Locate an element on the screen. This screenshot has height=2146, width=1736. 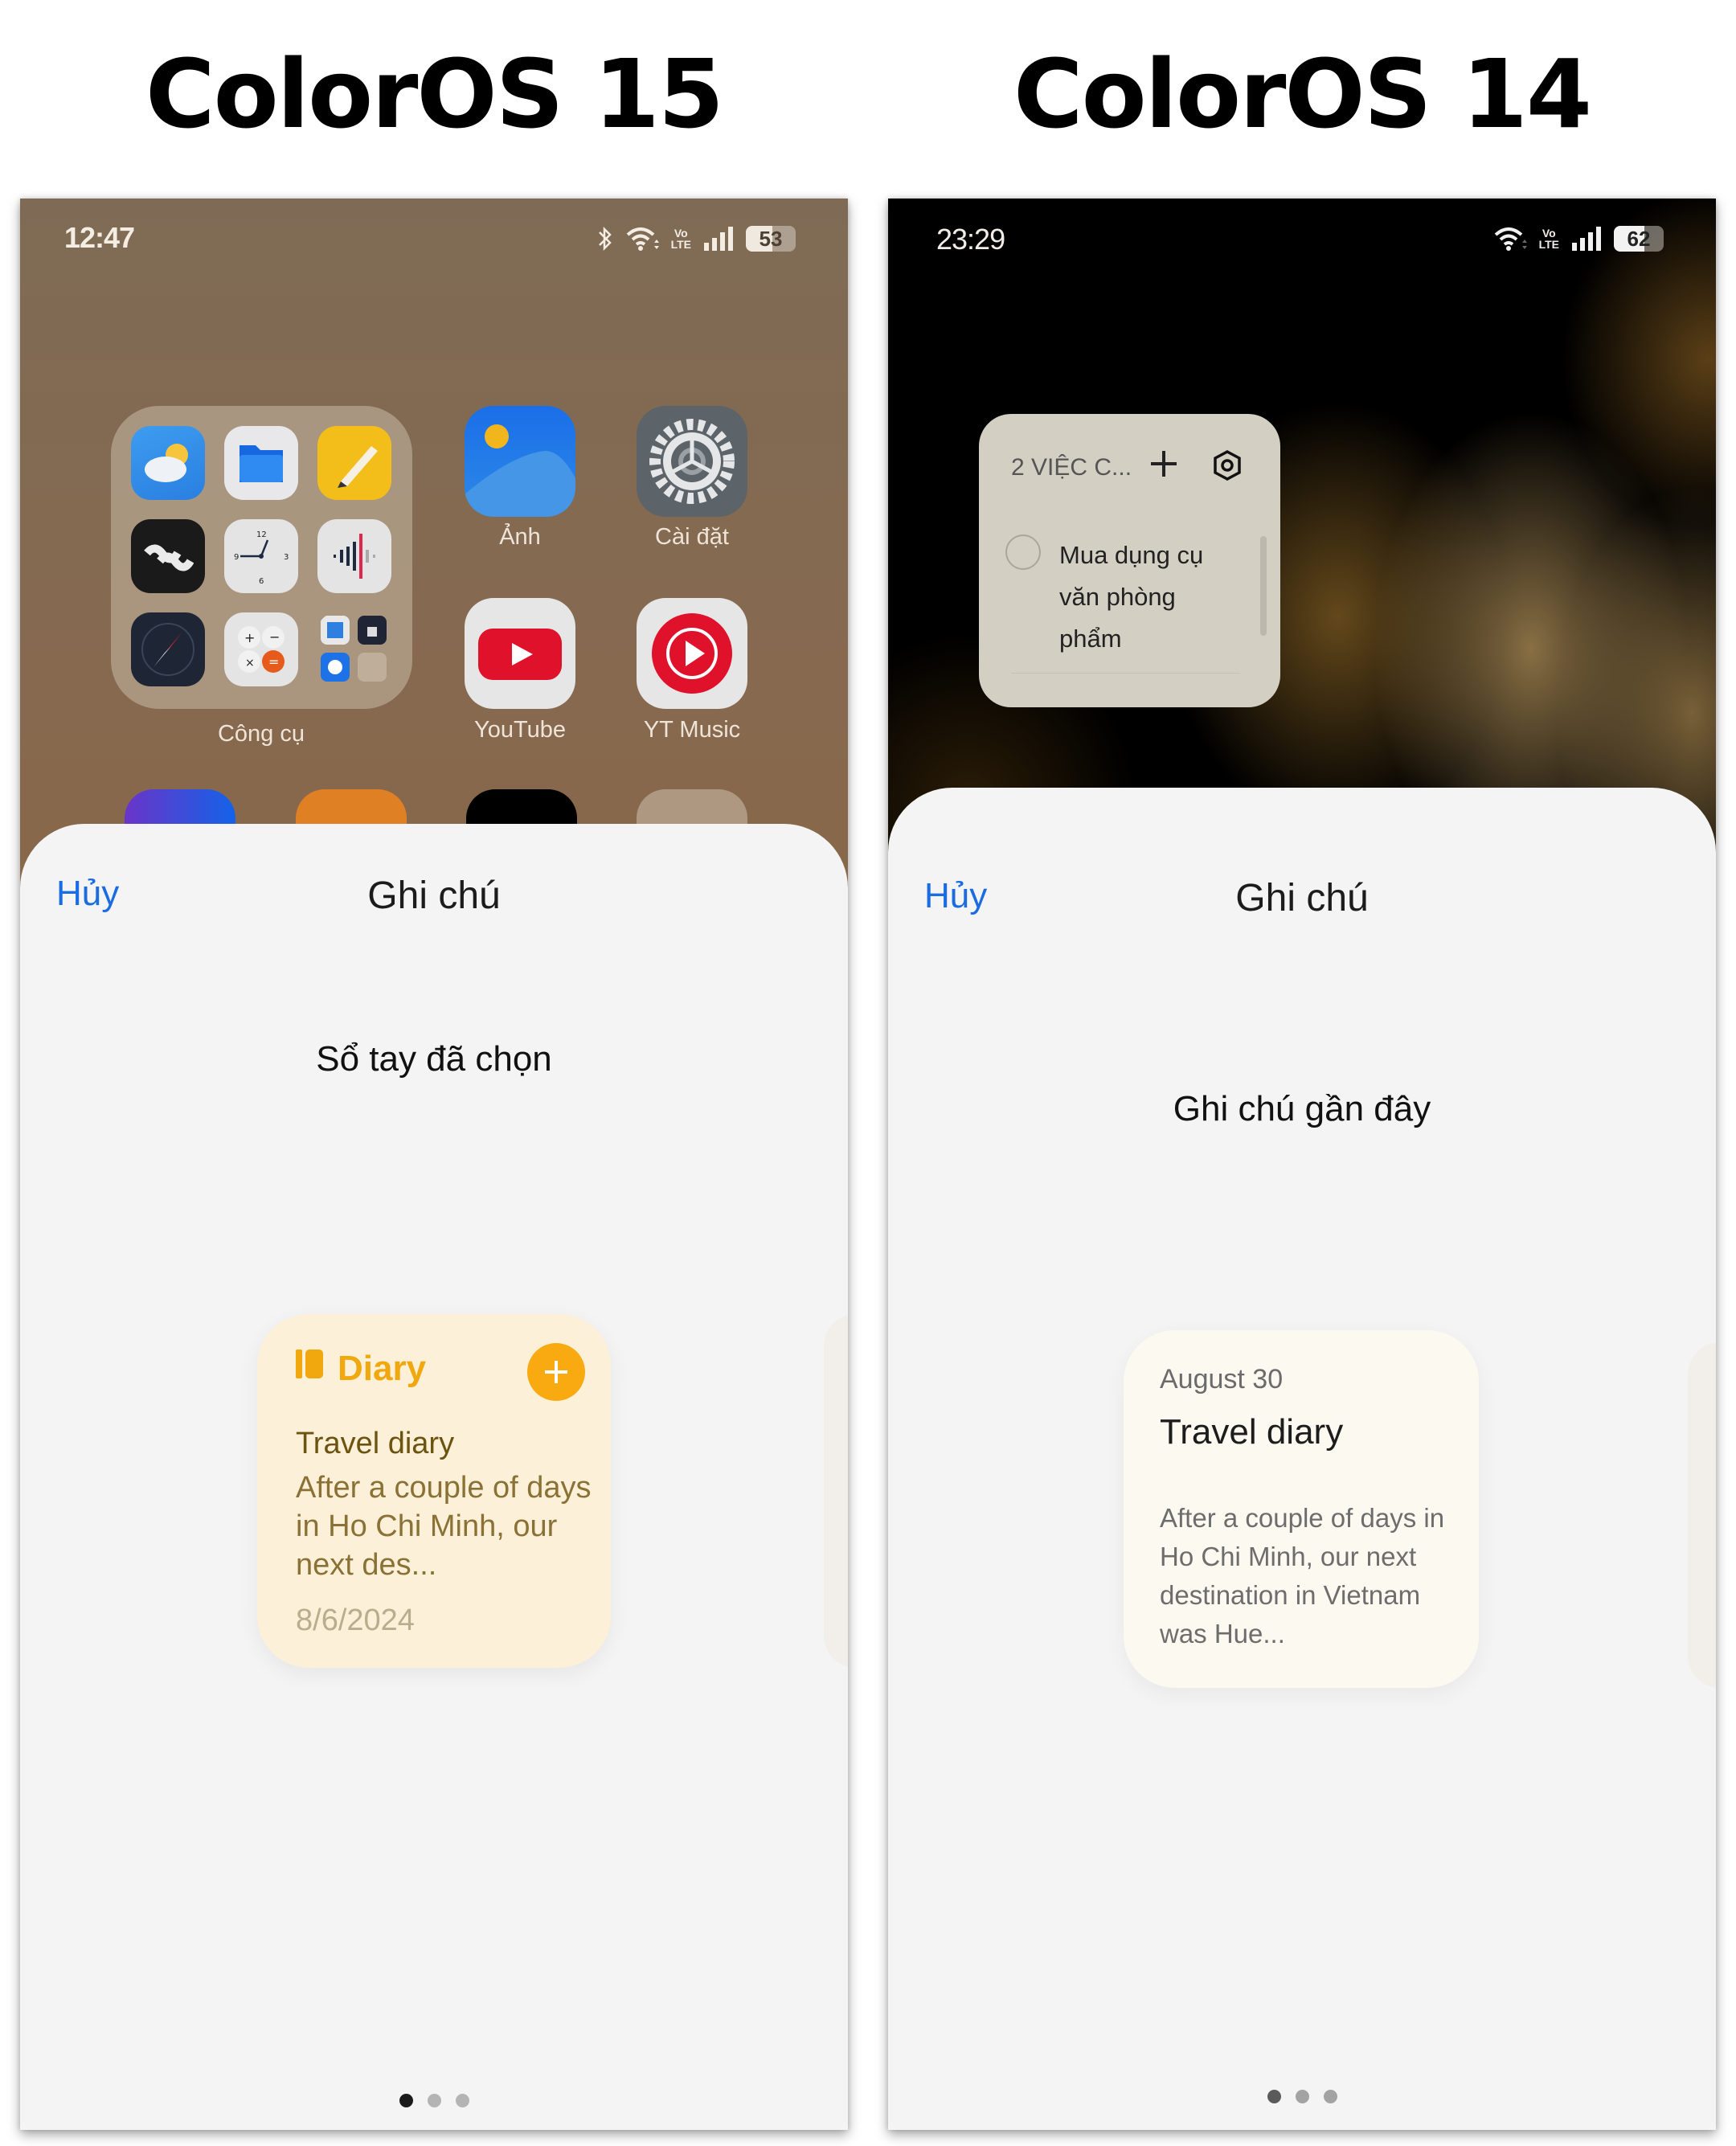
battery-icon: 62 is located at coordinates (1639, 239).